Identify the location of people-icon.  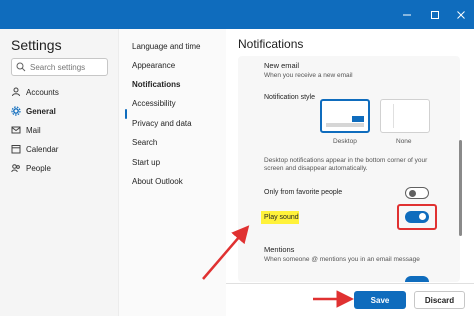
(16, 168).